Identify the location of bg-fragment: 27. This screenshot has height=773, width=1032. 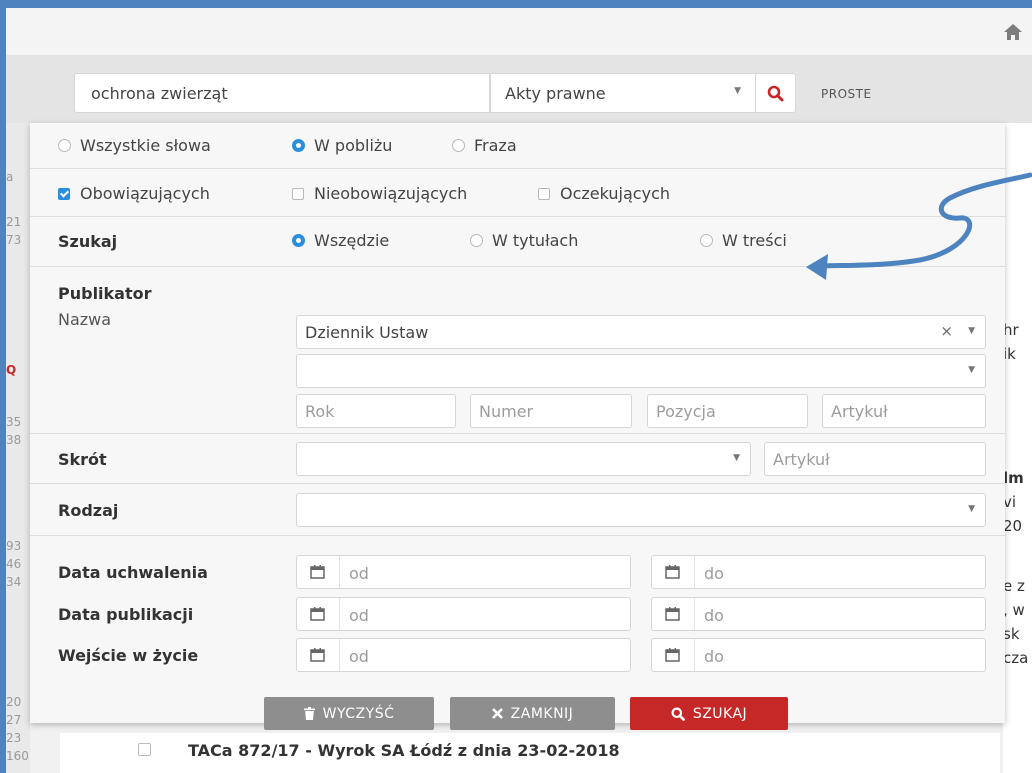
(14, 720).